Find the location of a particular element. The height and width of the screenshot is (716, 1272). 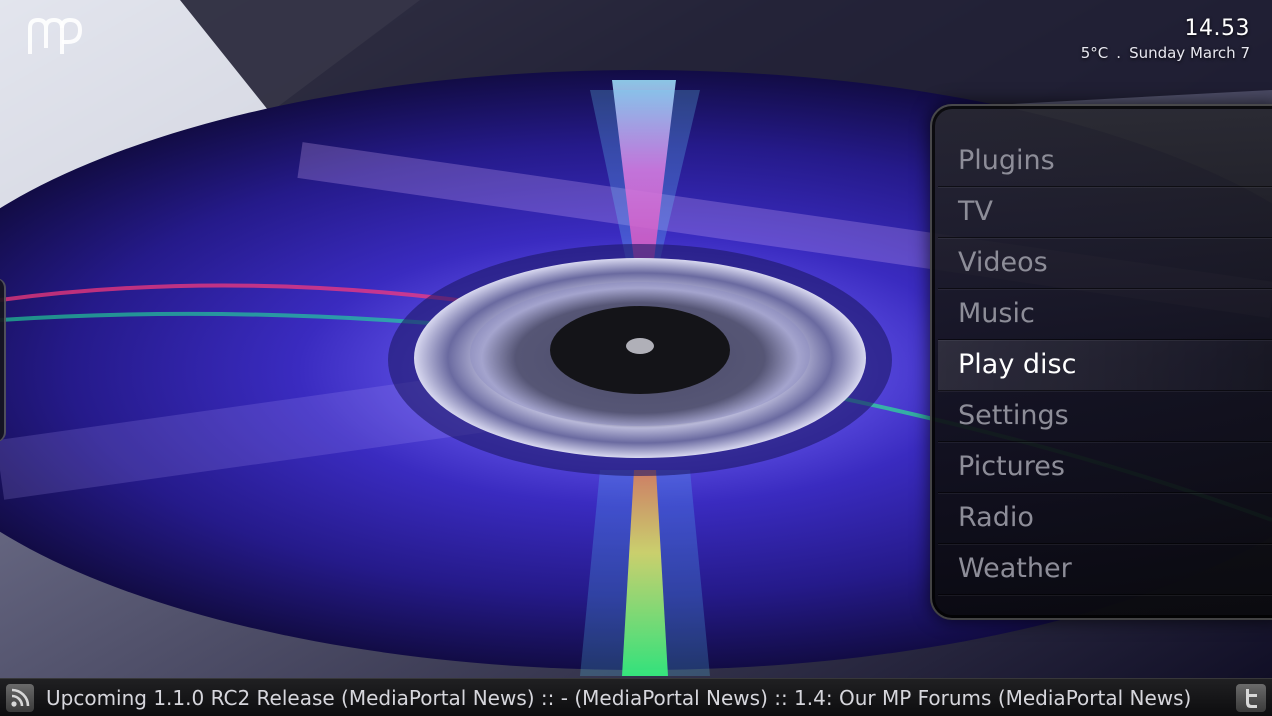

menu-item-pictures: Pictures is located at coordinates (1105, 467).